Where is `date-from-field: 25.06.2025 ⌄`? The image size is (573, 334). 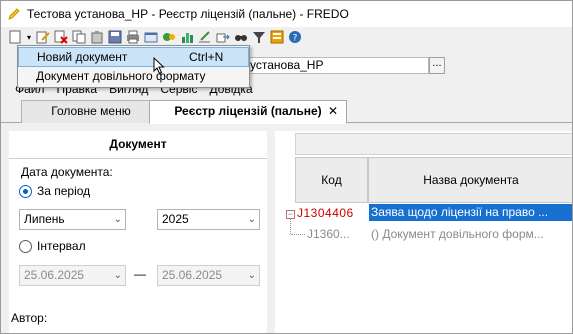 date-from-field: 25.06.2025 ⌄ is located at coordinates (72, 275).